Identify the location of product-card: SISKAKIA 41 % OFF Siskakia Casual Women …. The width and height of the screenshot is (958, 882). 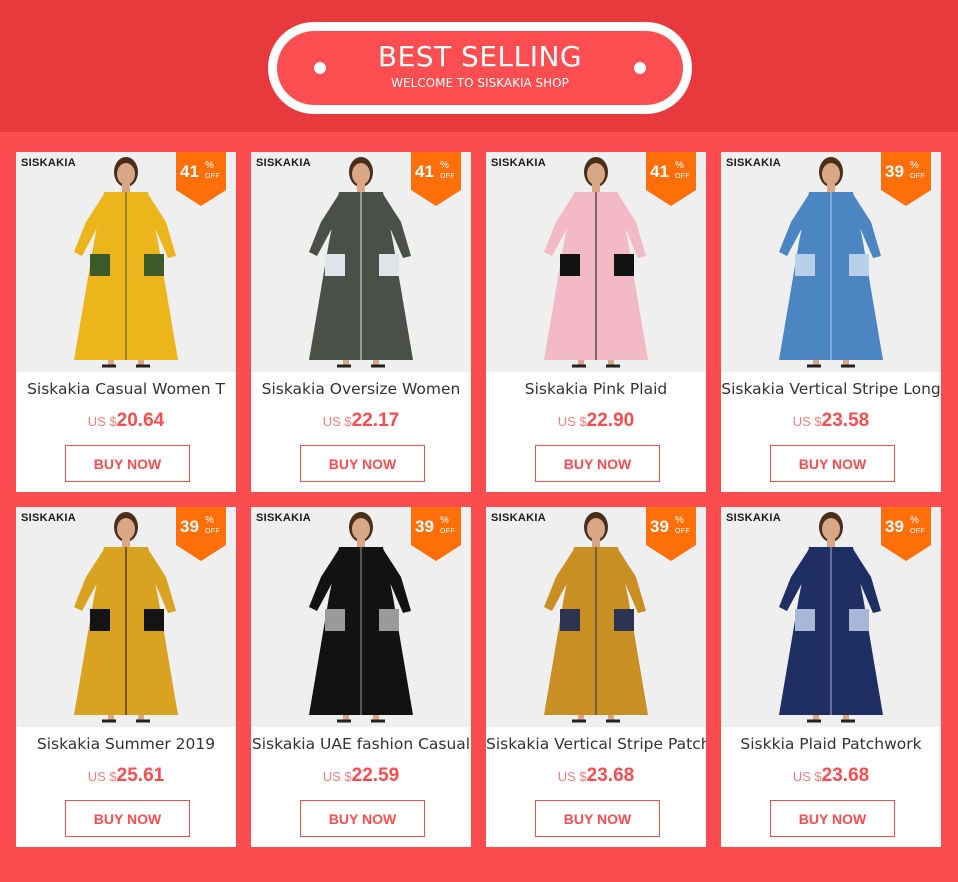
(126, 322).